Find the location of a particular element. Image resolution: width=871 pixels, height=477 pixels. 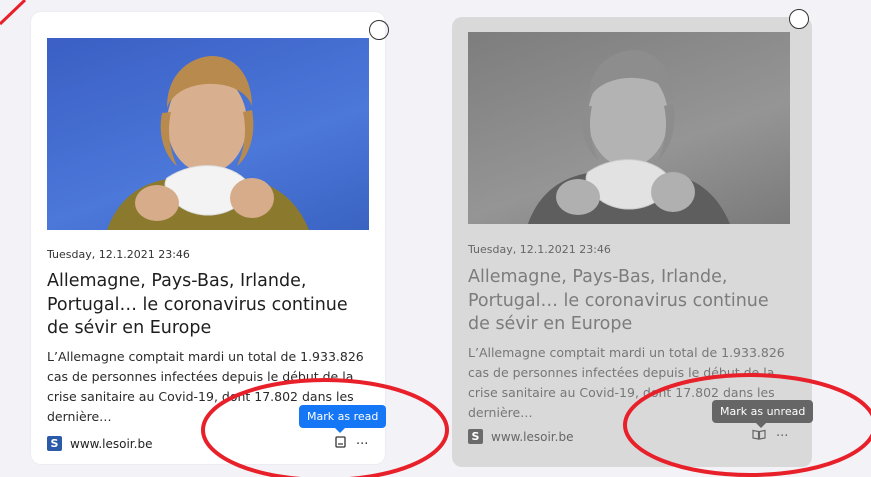

mark-as-unread-icon is located at coordinates (759, 436).